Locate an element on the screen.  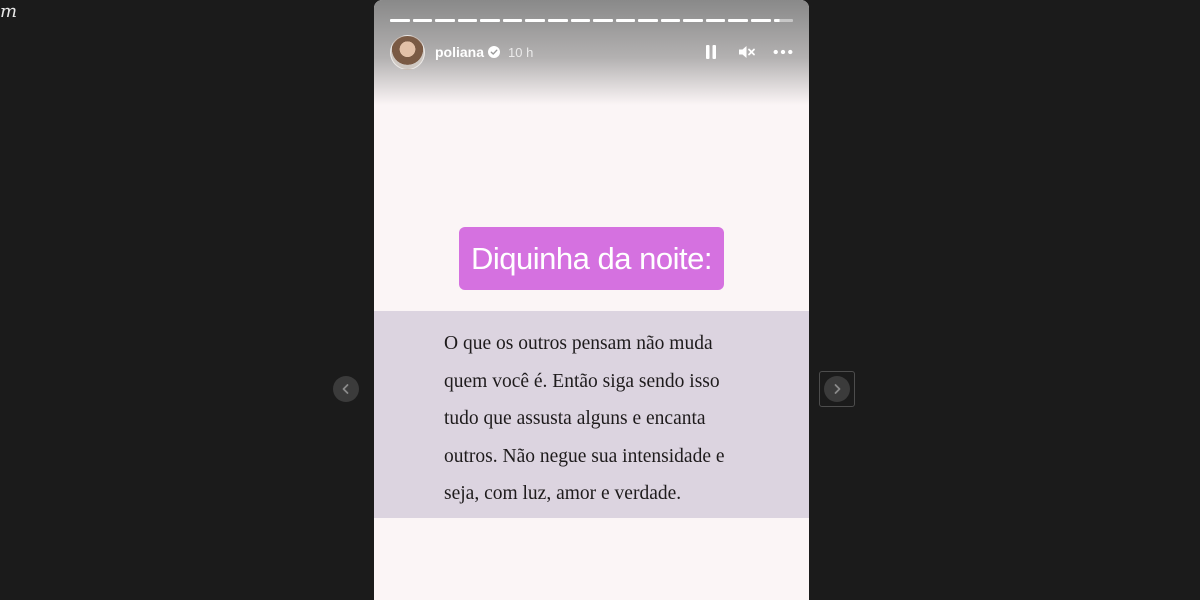
more-options-button is located at coordinates (783, 52).